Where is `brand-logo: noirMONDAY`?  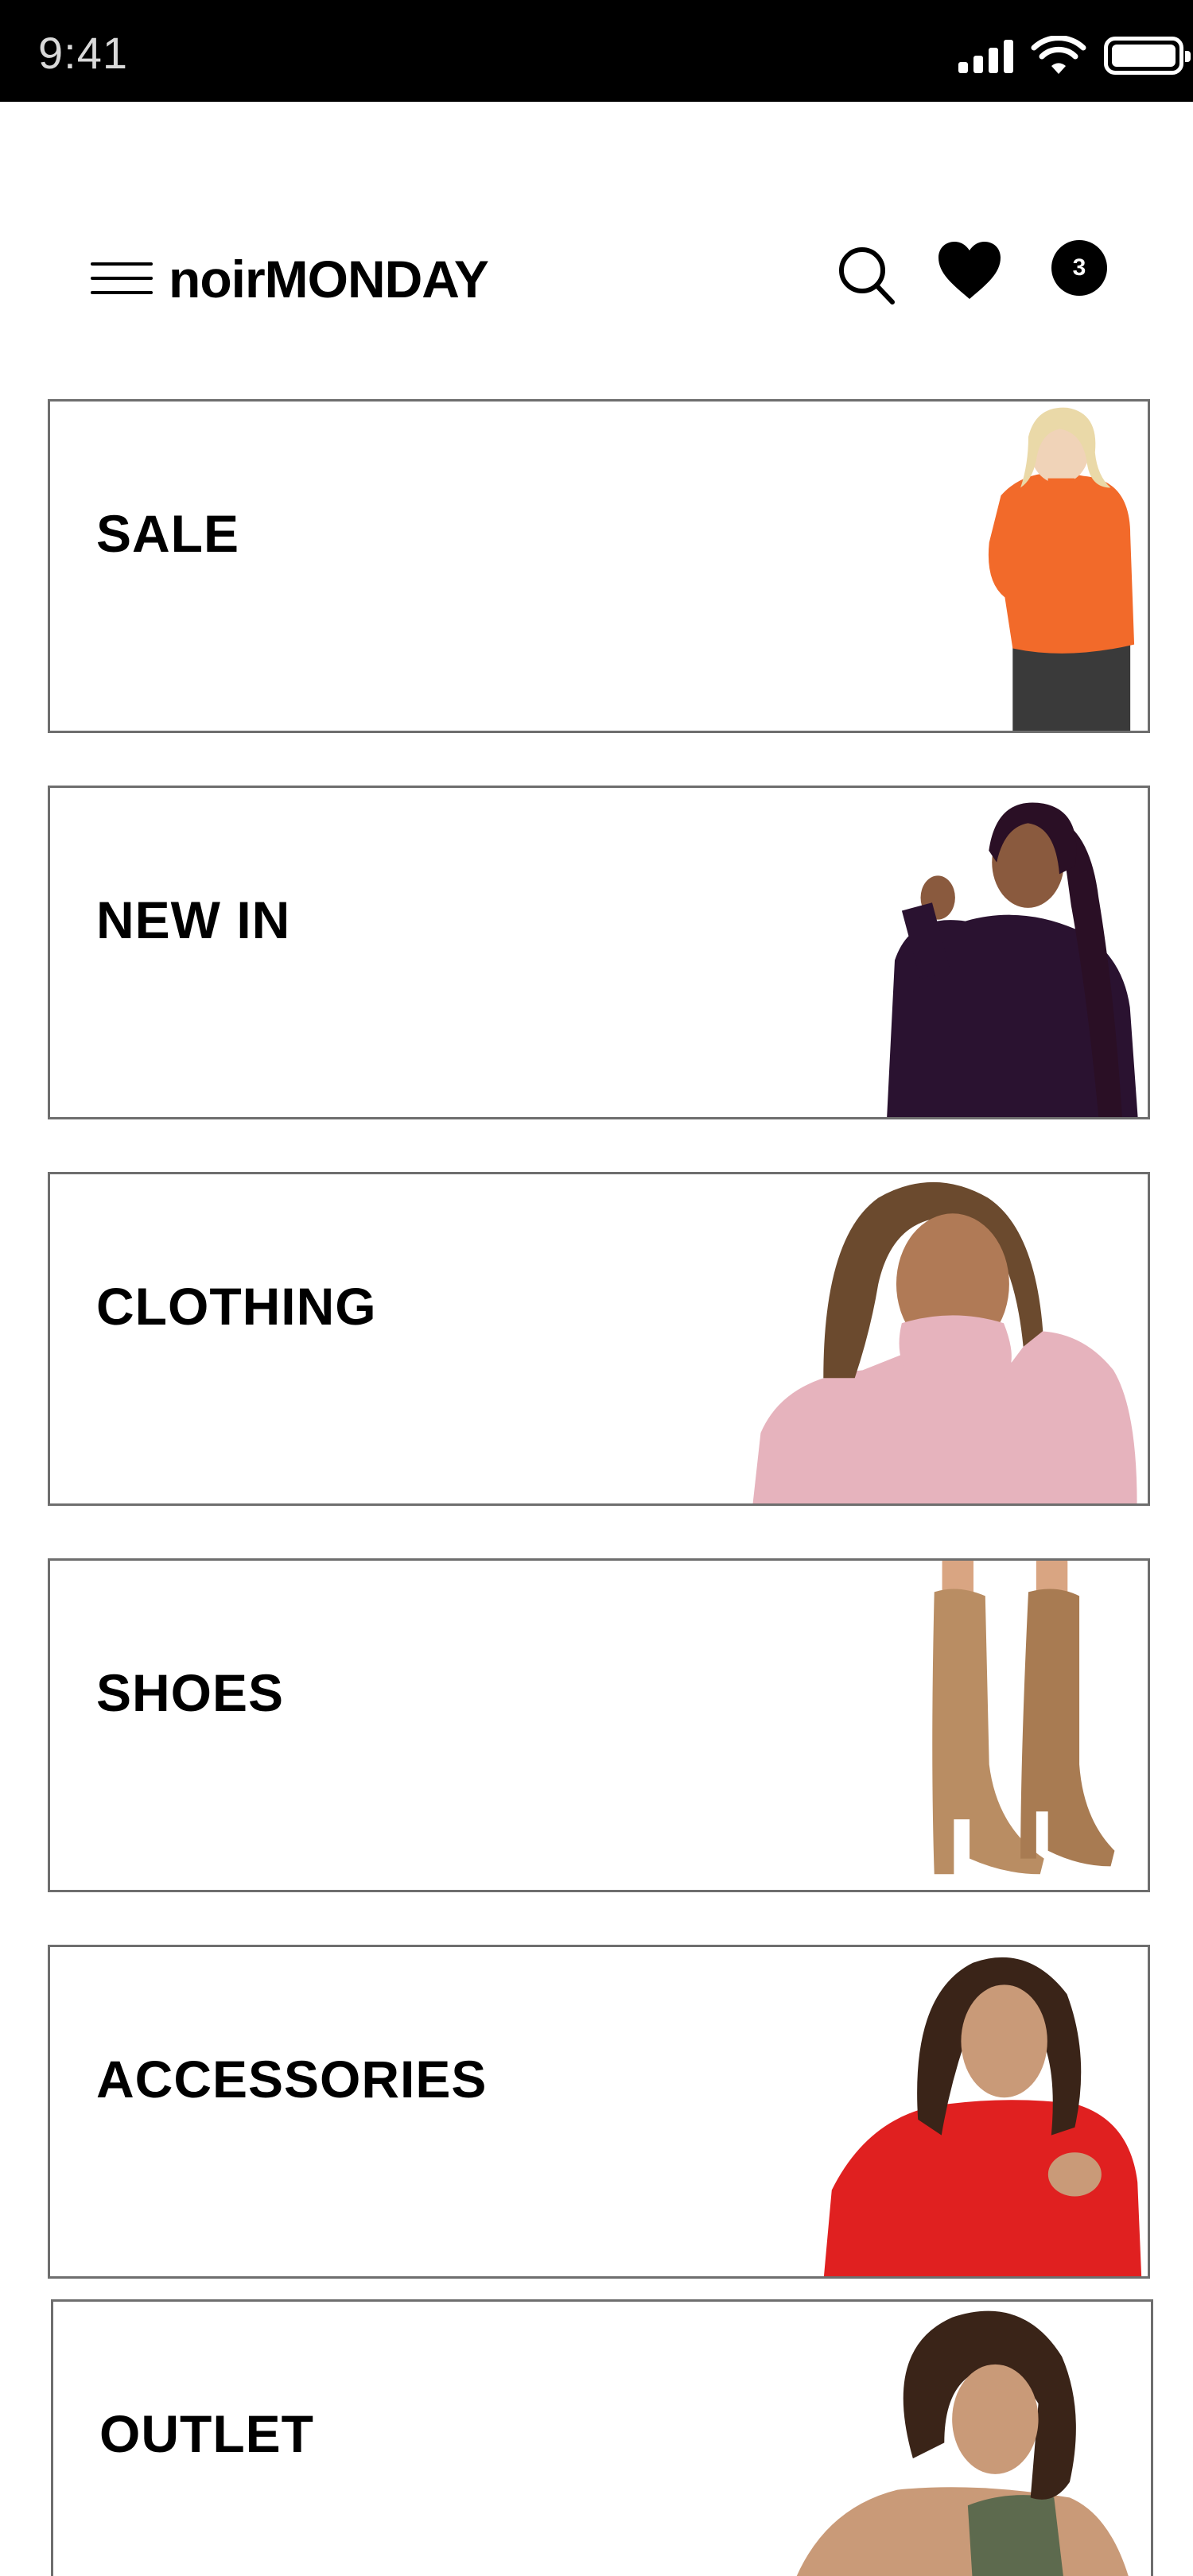 brand-logo: noirMONDAY is located at coordinates (329, 279).